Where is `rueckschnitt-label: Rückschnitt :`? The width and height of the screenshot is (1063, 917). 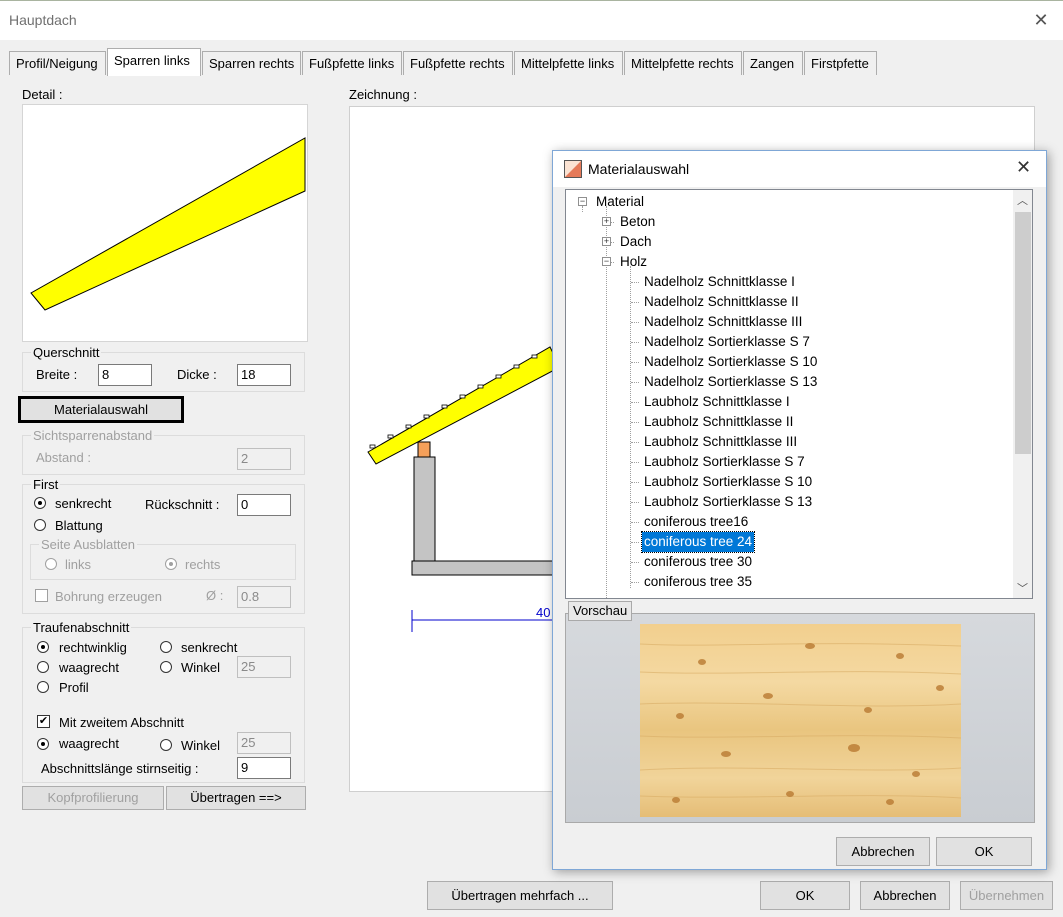 rueckschnitt-label: Rückschnitt : is located at coordinates (182, 504).